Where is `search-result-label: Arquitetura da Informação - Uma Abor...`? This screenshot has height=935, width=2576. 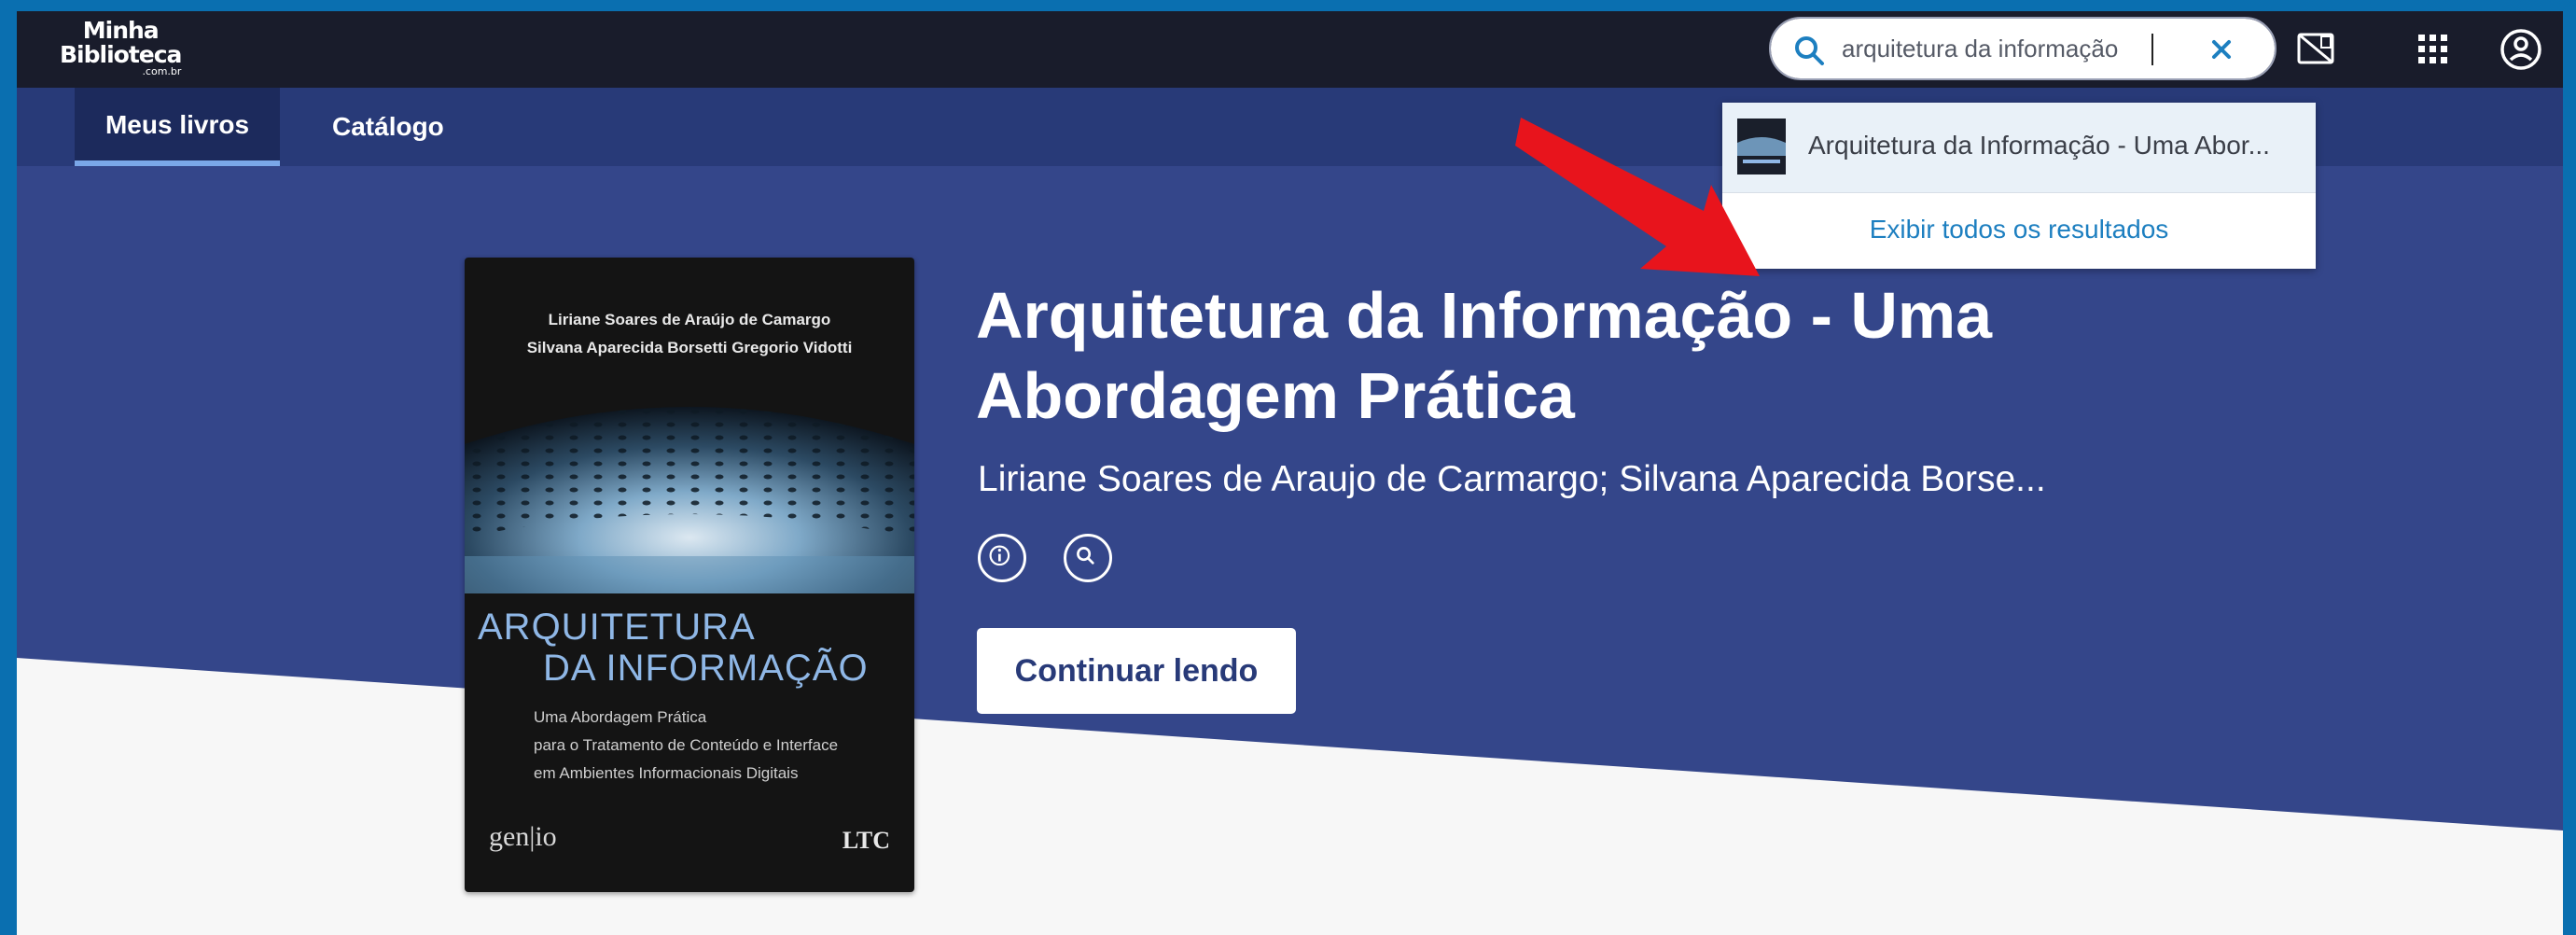 search-result-label: Arquitetura da Informação - Uma Abor... is located at coordinates (2039, 145).